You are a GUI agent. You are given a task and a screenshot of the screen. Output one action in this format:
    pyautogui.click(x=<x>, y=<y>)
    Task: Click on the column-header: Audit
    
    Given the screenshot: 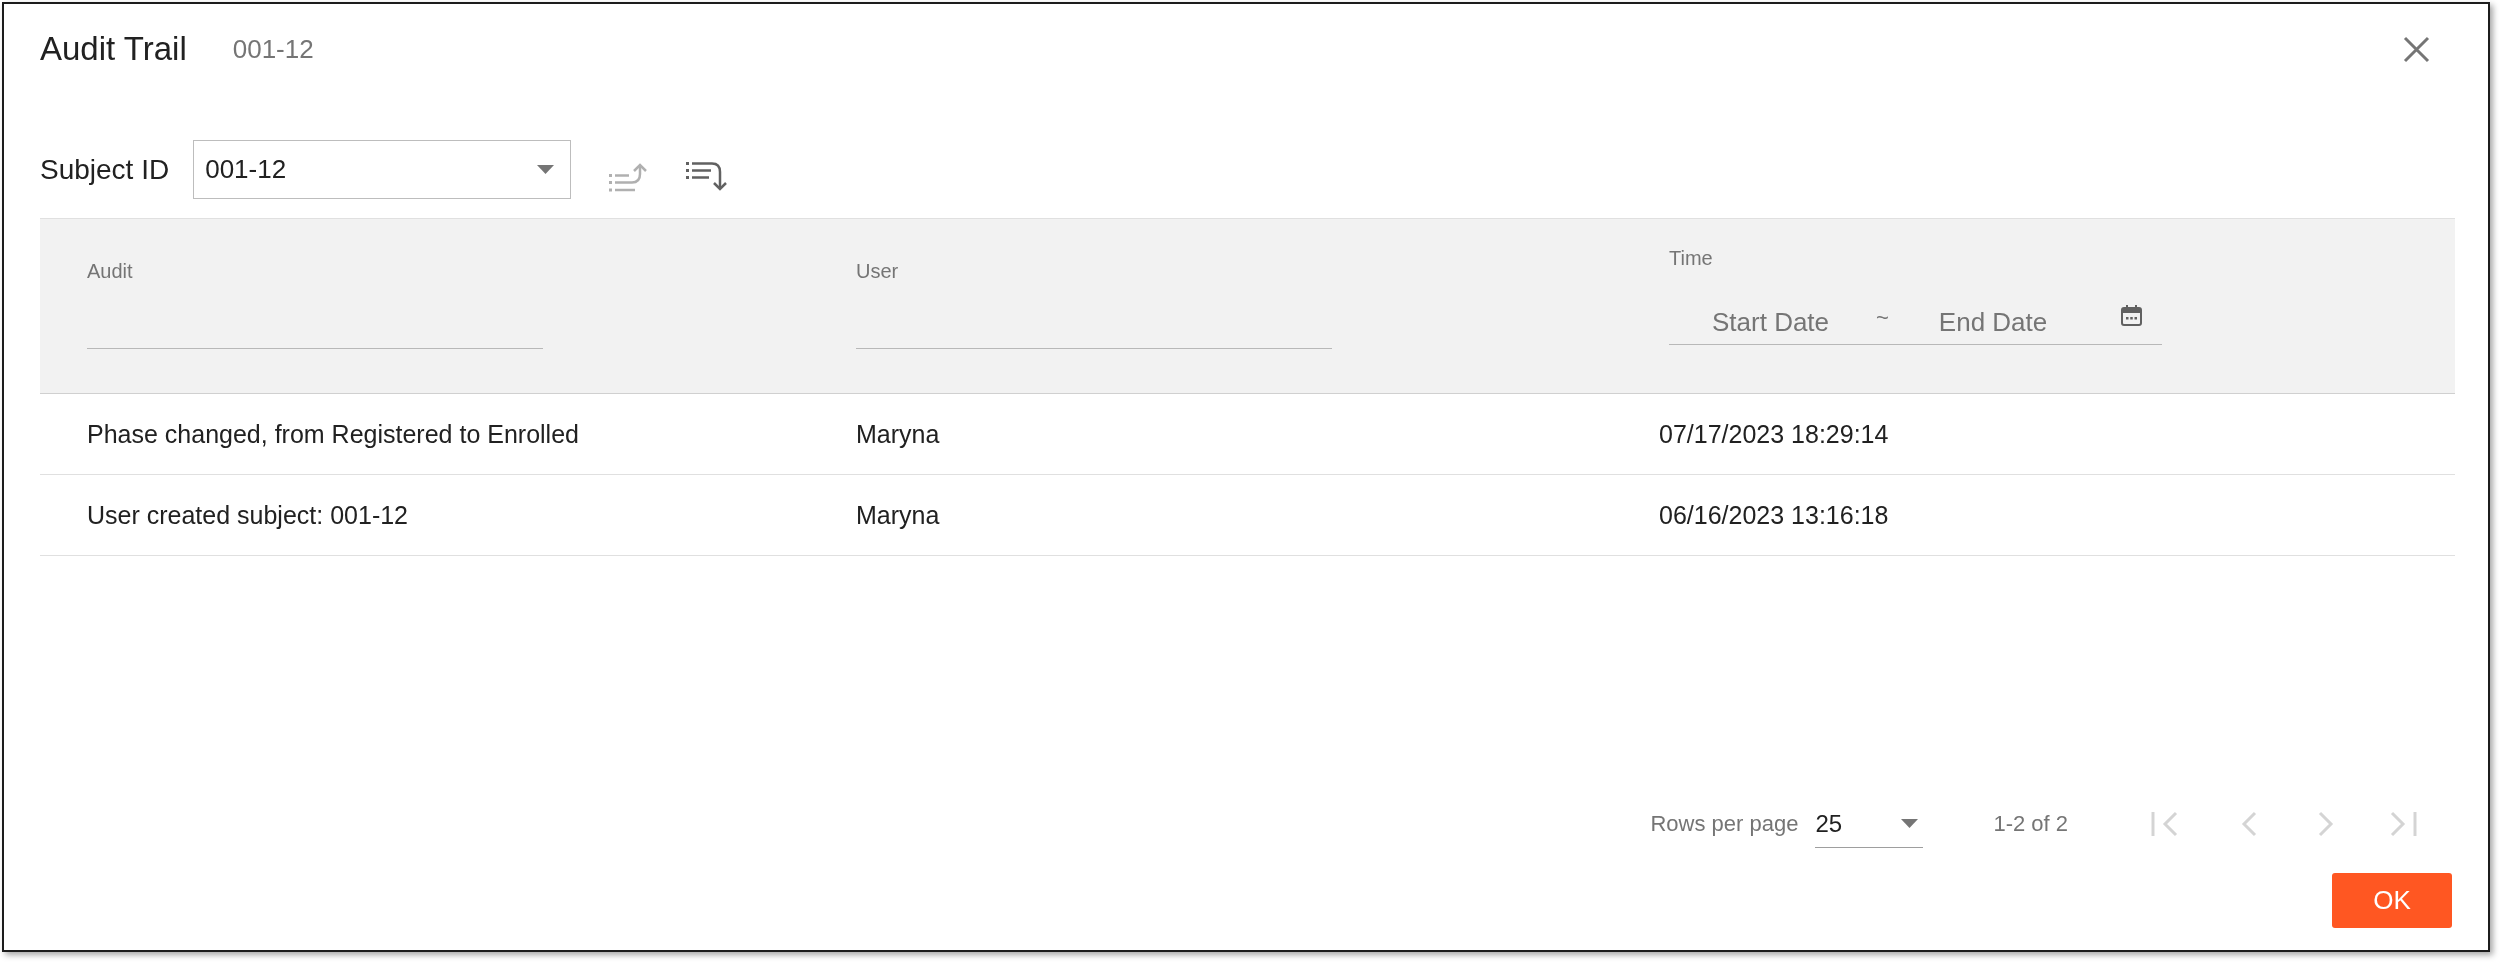 What is the action you would take?
    pyautogui.click(x=110, y=271)
    